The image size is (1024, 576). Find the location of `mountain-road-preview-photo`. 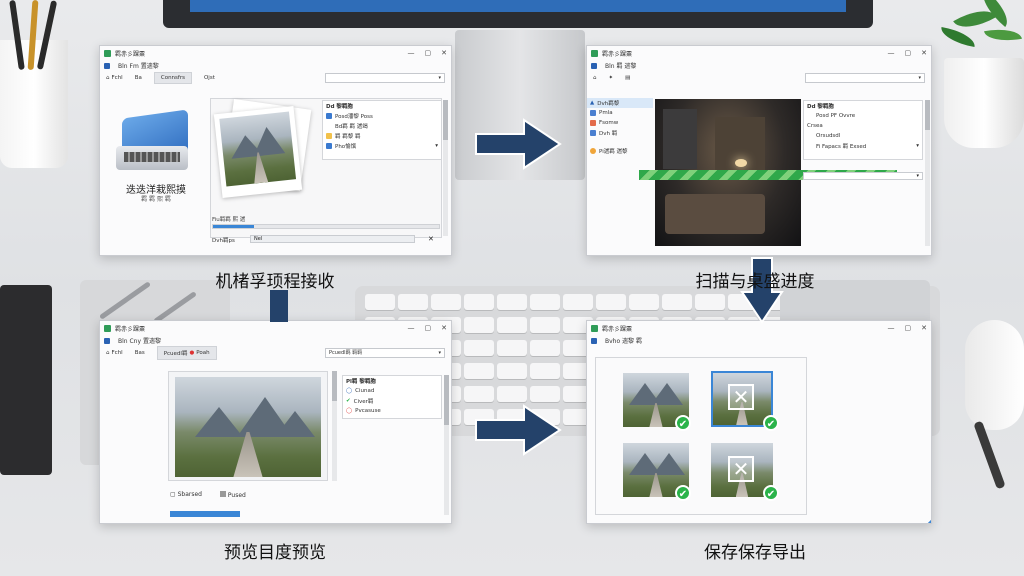

mountain-road-preview-photo is located at coordinates (248, 427).